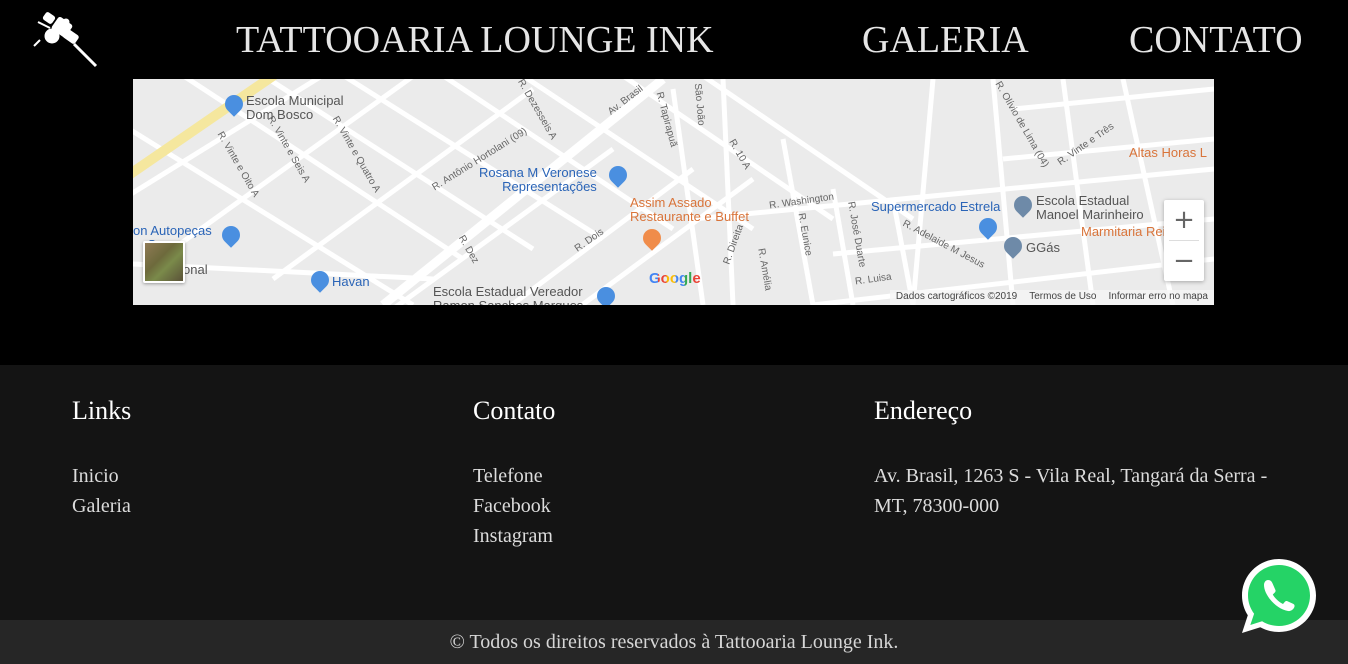 This screenshot has width=1348, height=664. I want to click on site-header: TATTOOARIA LOUNGE INK GALERIA CONTATO, so click(674, 39).